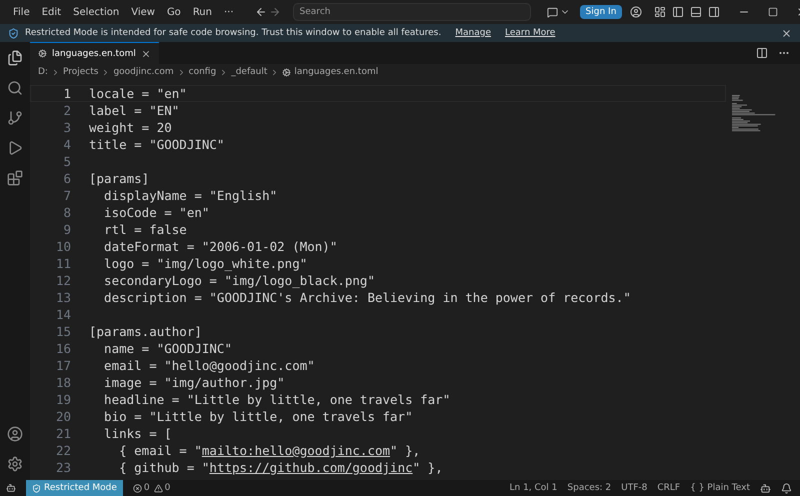  Describe the element at coordinates (145, 331) in the screenshot. I see `code-line: [params.author]` at that location.